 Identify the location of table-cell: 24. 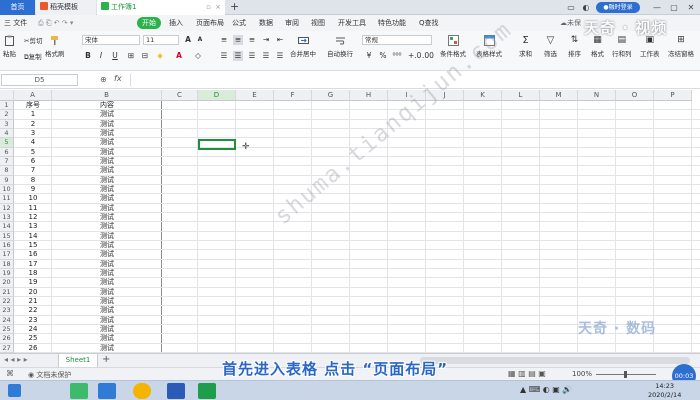
(33, 329).